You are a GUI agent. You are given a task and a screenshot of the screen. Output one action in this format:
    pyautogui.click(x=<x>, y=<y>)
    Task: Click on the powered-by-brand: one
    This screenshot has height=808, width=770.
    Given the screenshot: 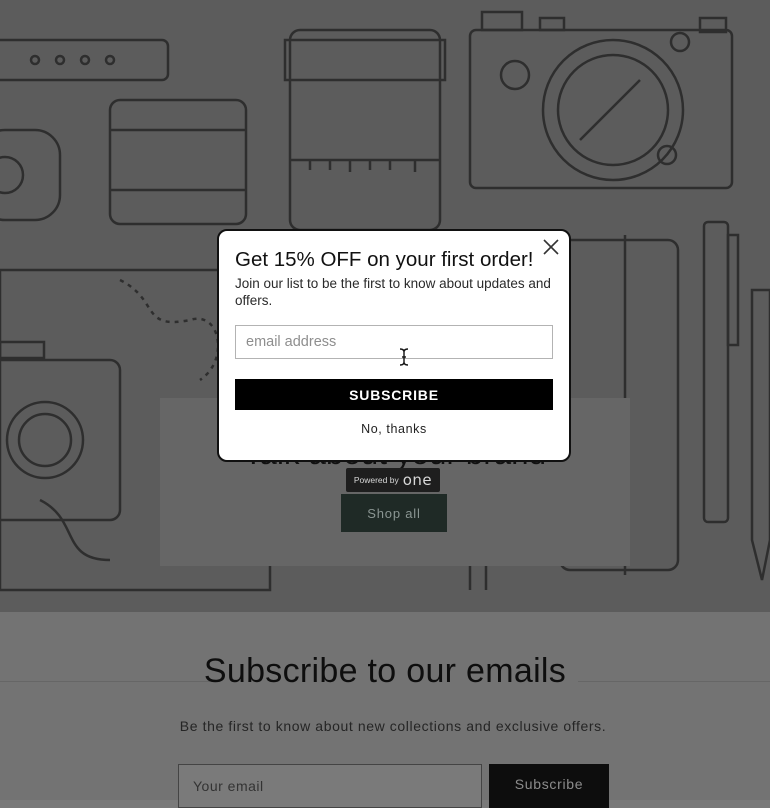 What is the action you would take?
    pyautogui.click(x=417, y=480)
    